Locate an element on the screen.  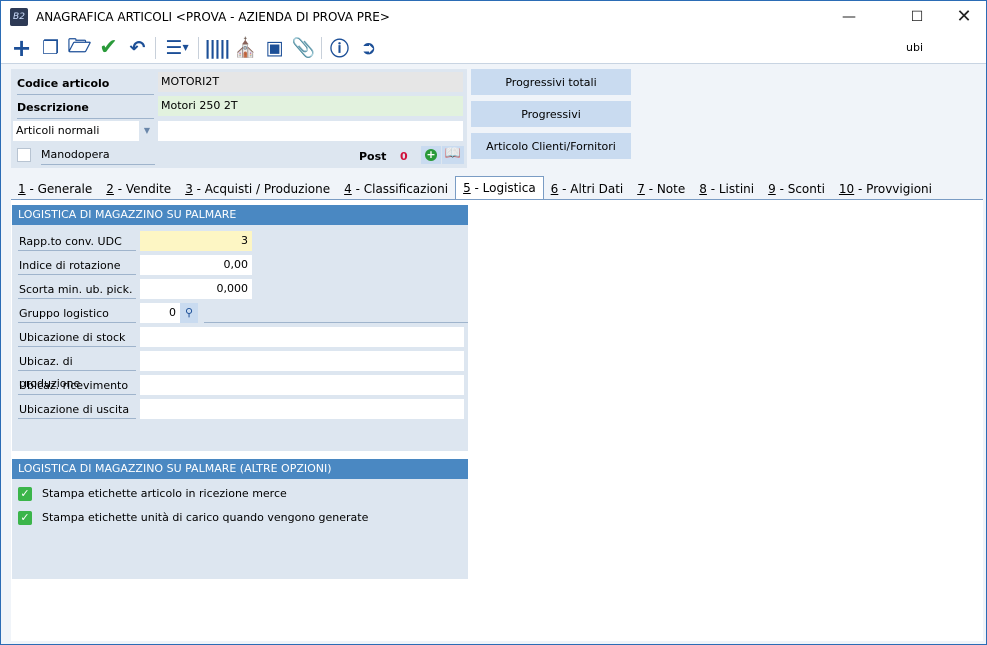
search-icon: ⚲ is located at coordinates (189, 313).